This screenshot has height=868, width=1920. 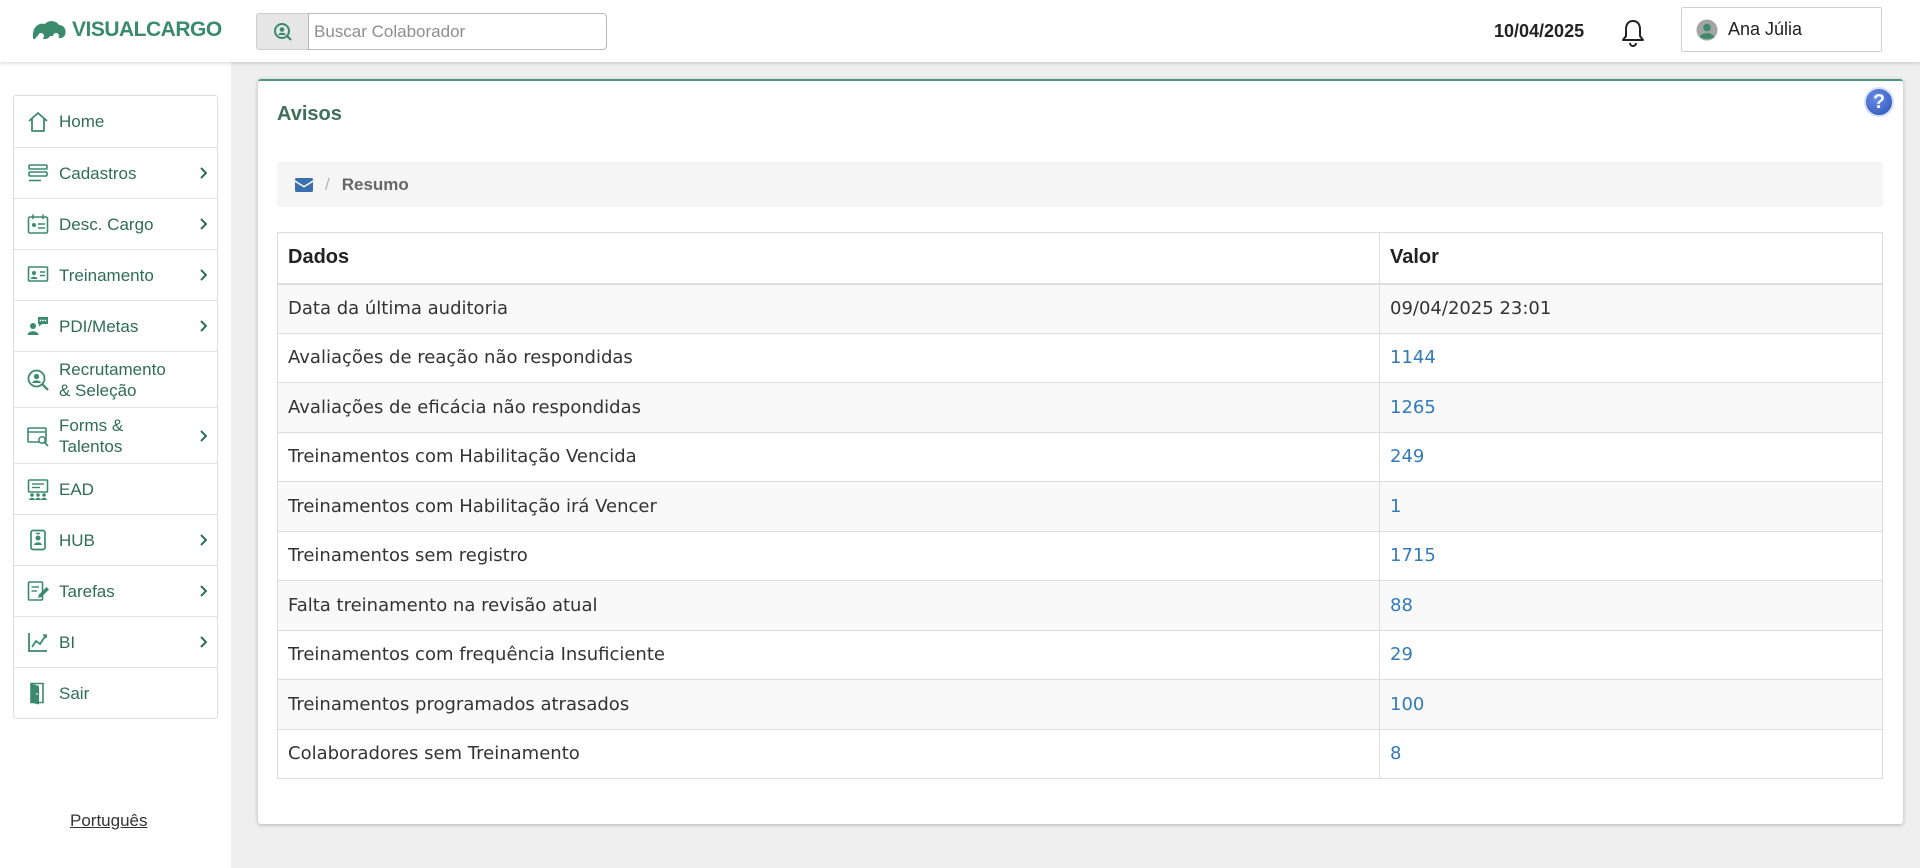 I want to click on table-row: Treinamentos sem registro 1715, so click(x=1080, y=555).